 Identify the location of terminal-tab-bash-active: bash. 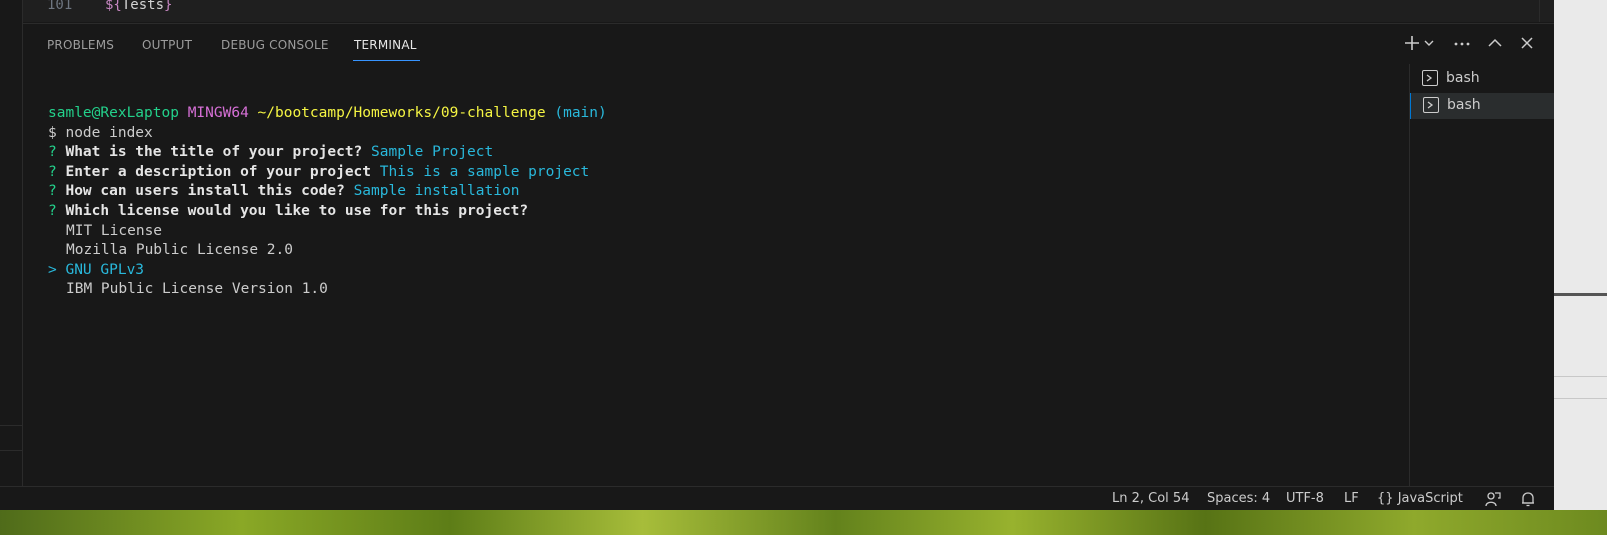
(1482, 106).